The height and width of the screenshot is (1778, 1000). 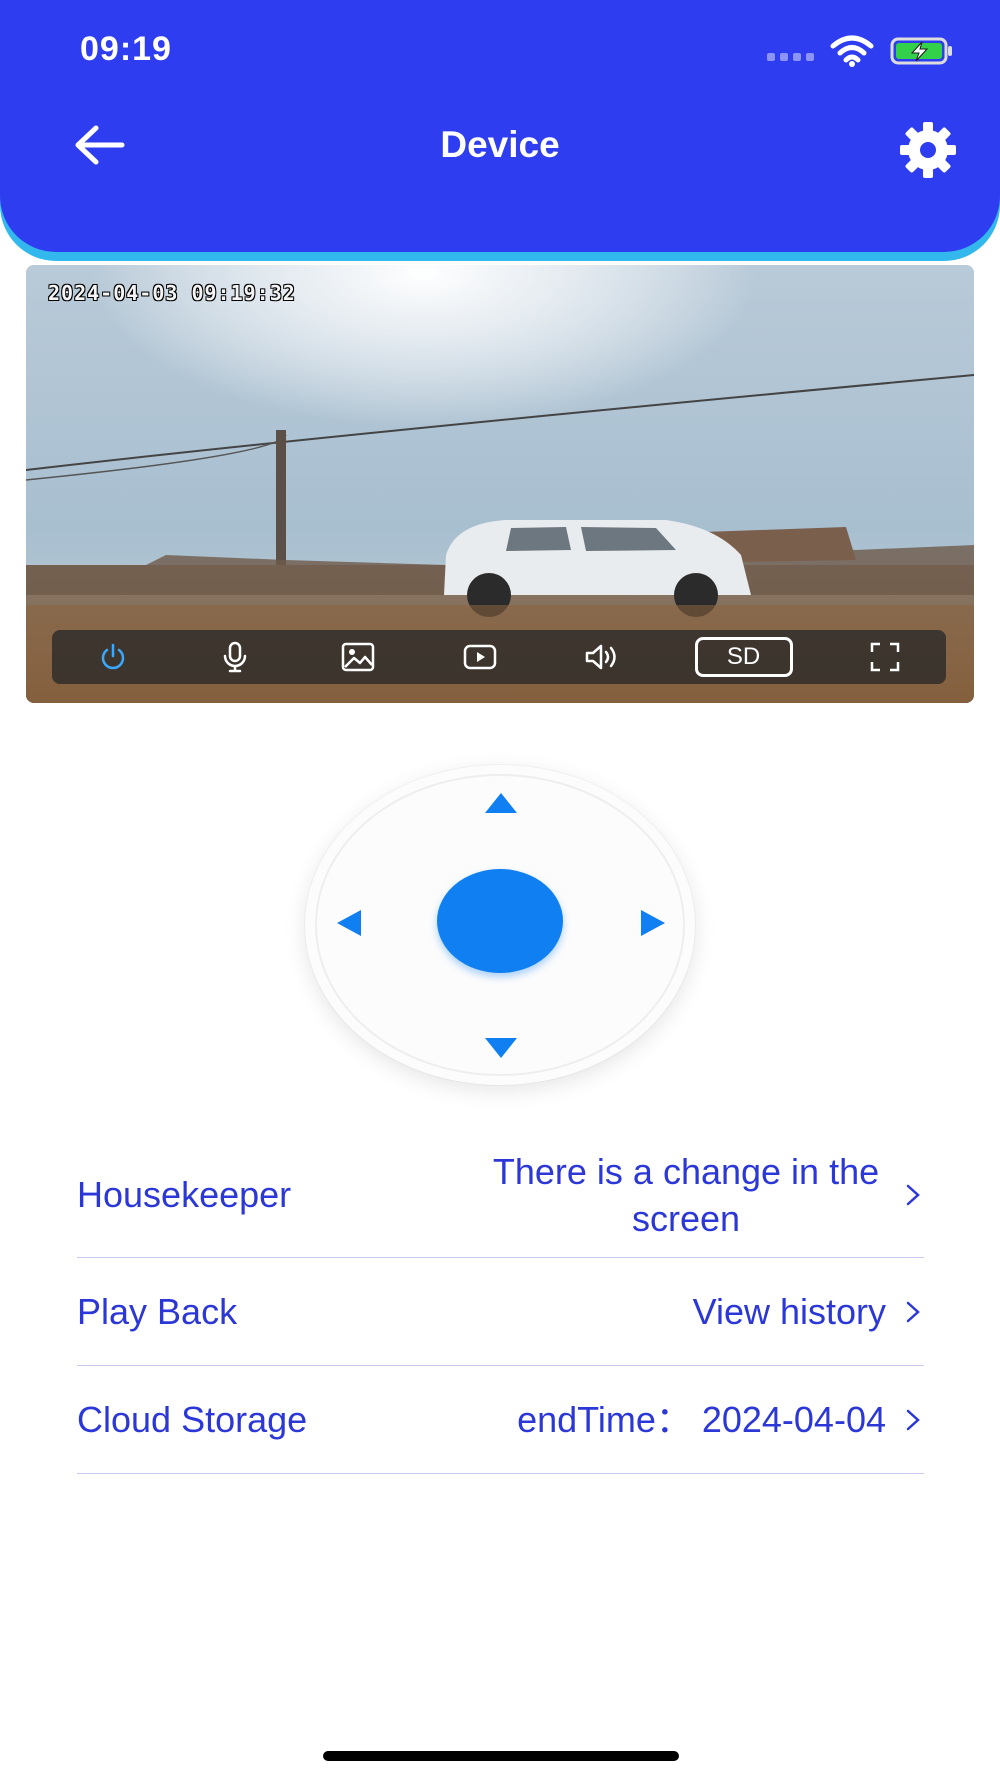 I want to click on ptz-center-button, so click(x=500, y=921).